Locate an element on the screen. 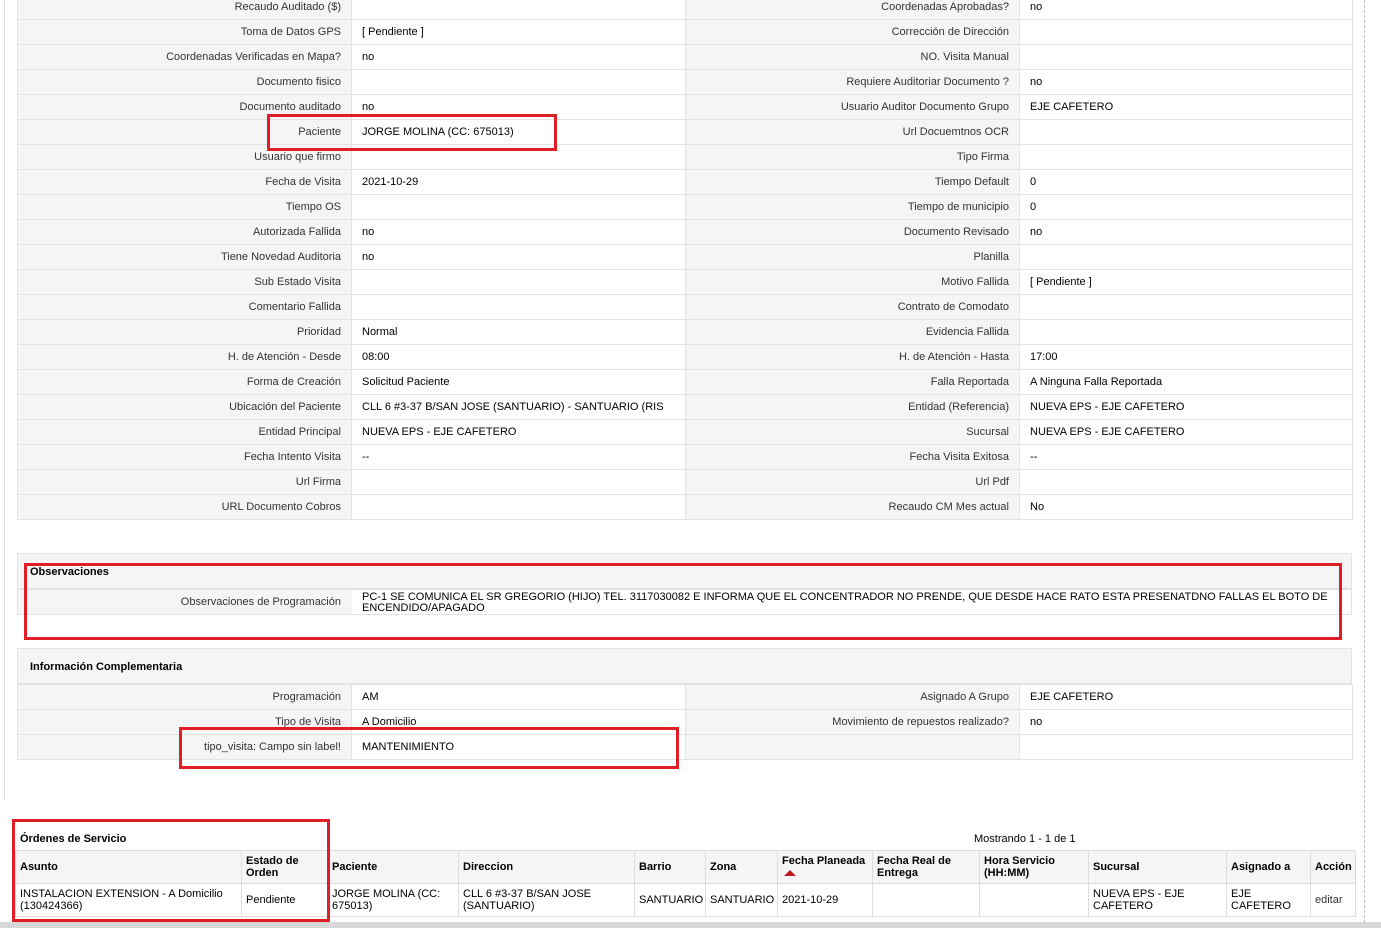  label-usuario-que-firmo: Usuario que firmo is located at coordinates (184, 157).